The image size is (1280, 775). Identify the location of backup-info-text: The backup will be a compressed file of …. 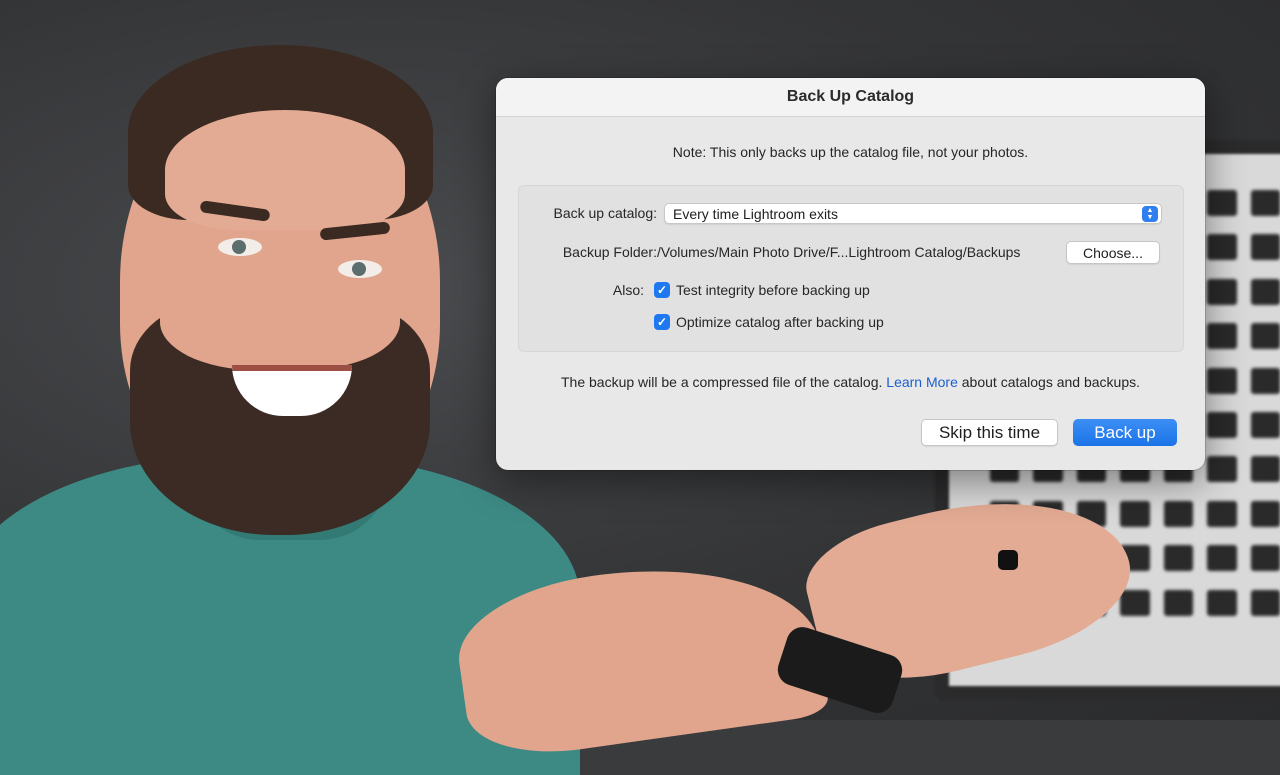
(850, 382).